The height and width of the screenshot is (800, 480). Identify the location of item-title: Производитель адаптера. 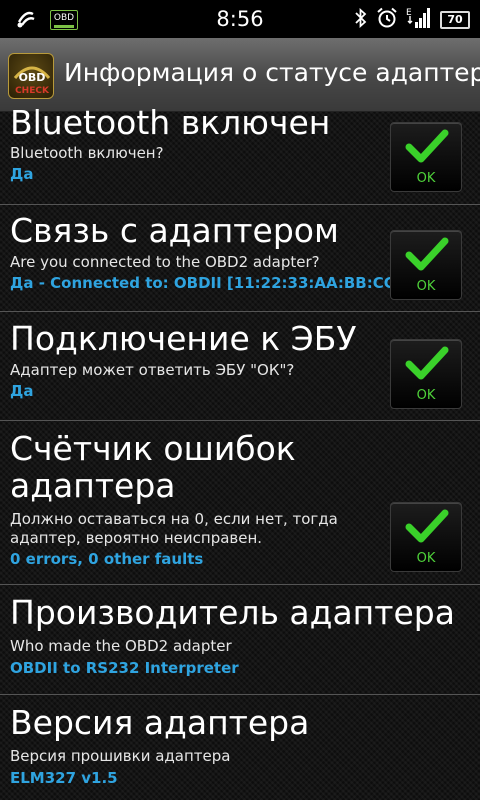
(232, 612).